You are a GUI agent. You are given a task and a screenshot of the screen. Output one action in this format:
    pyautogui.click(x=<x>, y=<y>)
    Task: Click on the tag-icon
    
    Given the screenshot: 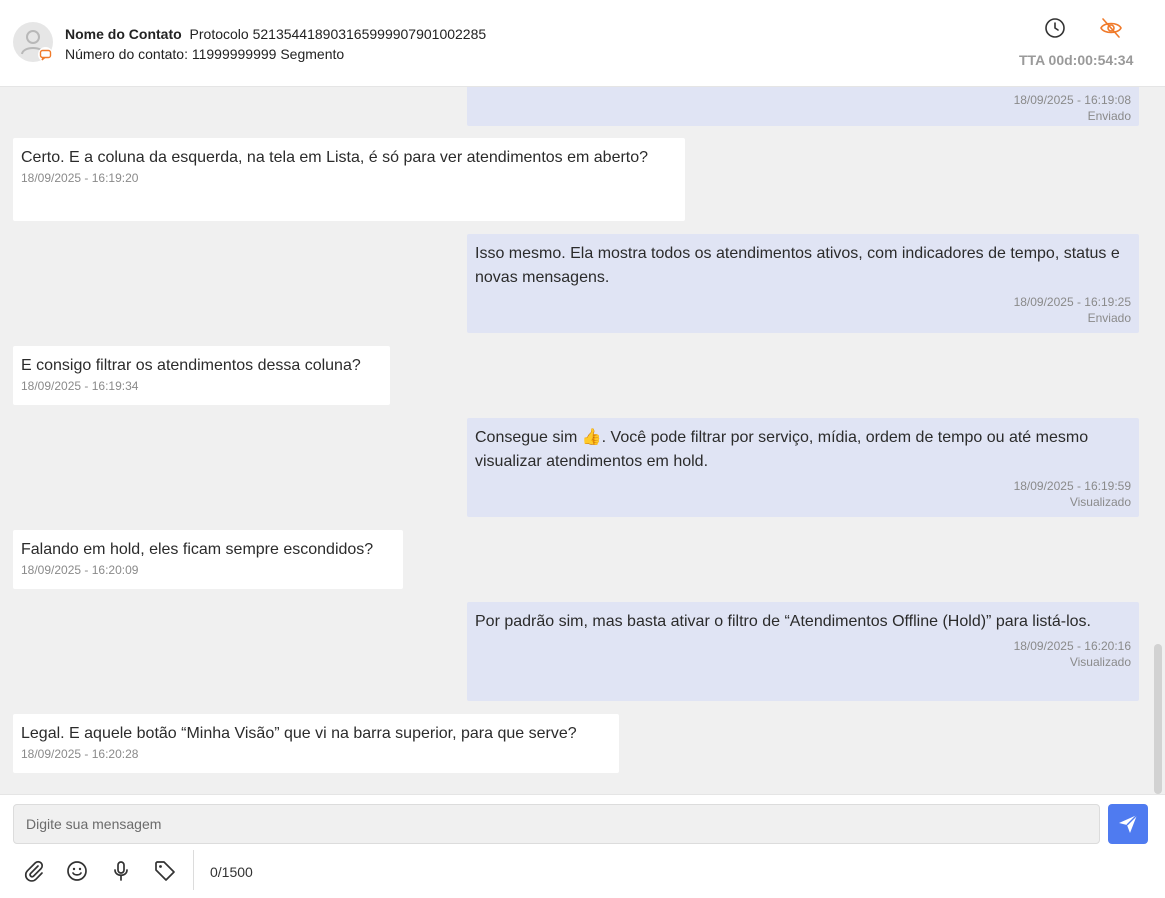 What is the action you would take?
    pyautogui.click(x=165, y=871)
    